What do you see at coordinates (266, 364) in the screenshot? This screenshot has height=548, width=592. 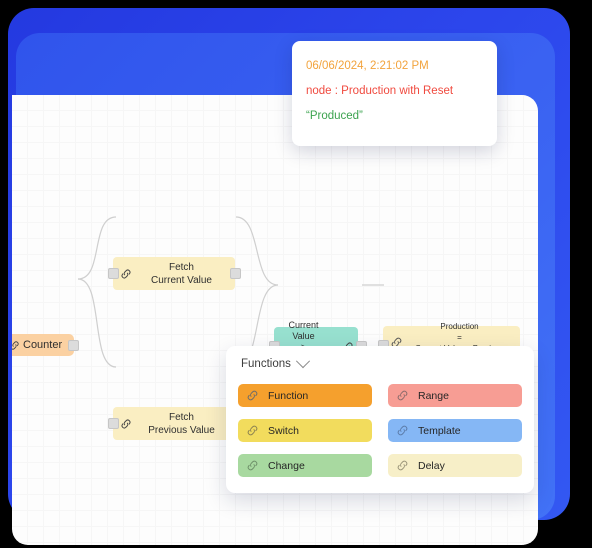 I see `functions-panel-title: Functions` at bounding box center [266, 364].